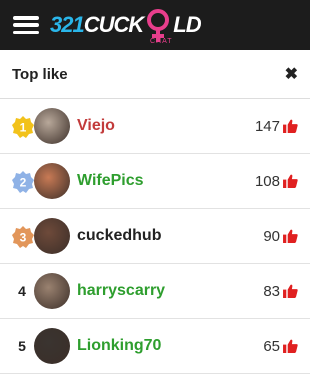 The width and height of the screenshot is (320, 374). Describe the element at coordinates (267, 181) in the screenshot. I see `like-count: 108` at that location.